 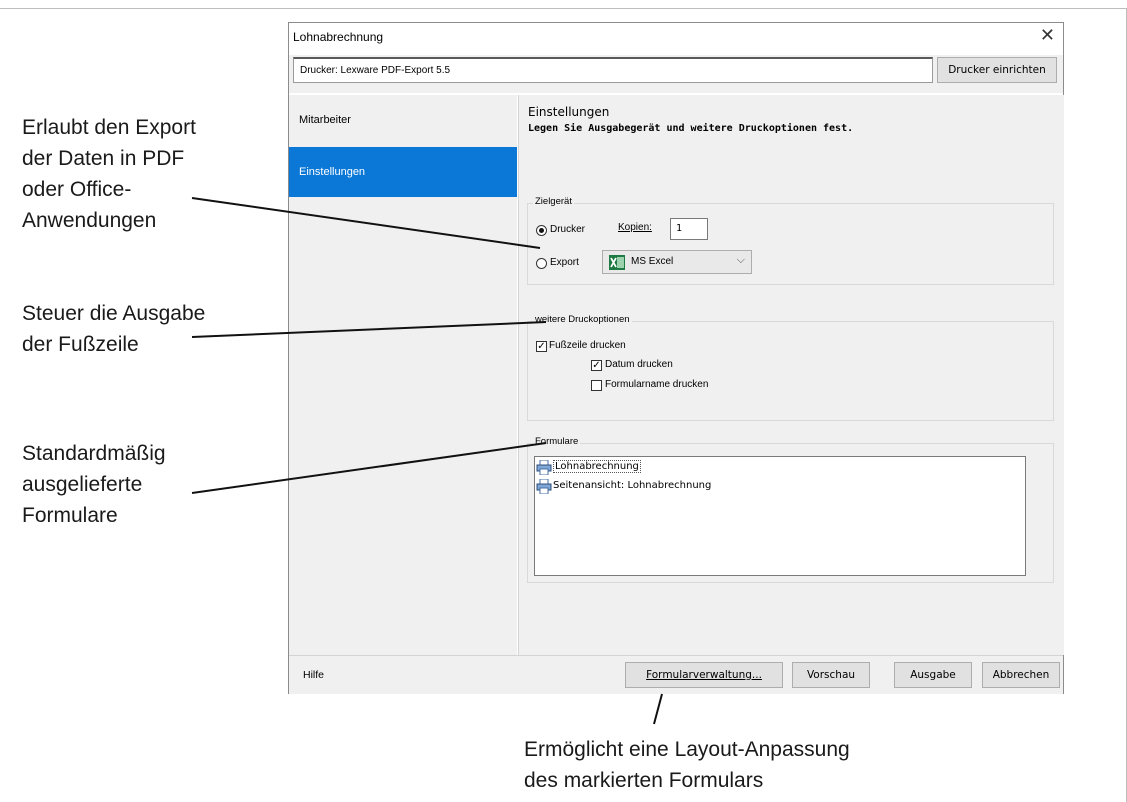 I want to click on radio-export, so click(x=541, y=263).